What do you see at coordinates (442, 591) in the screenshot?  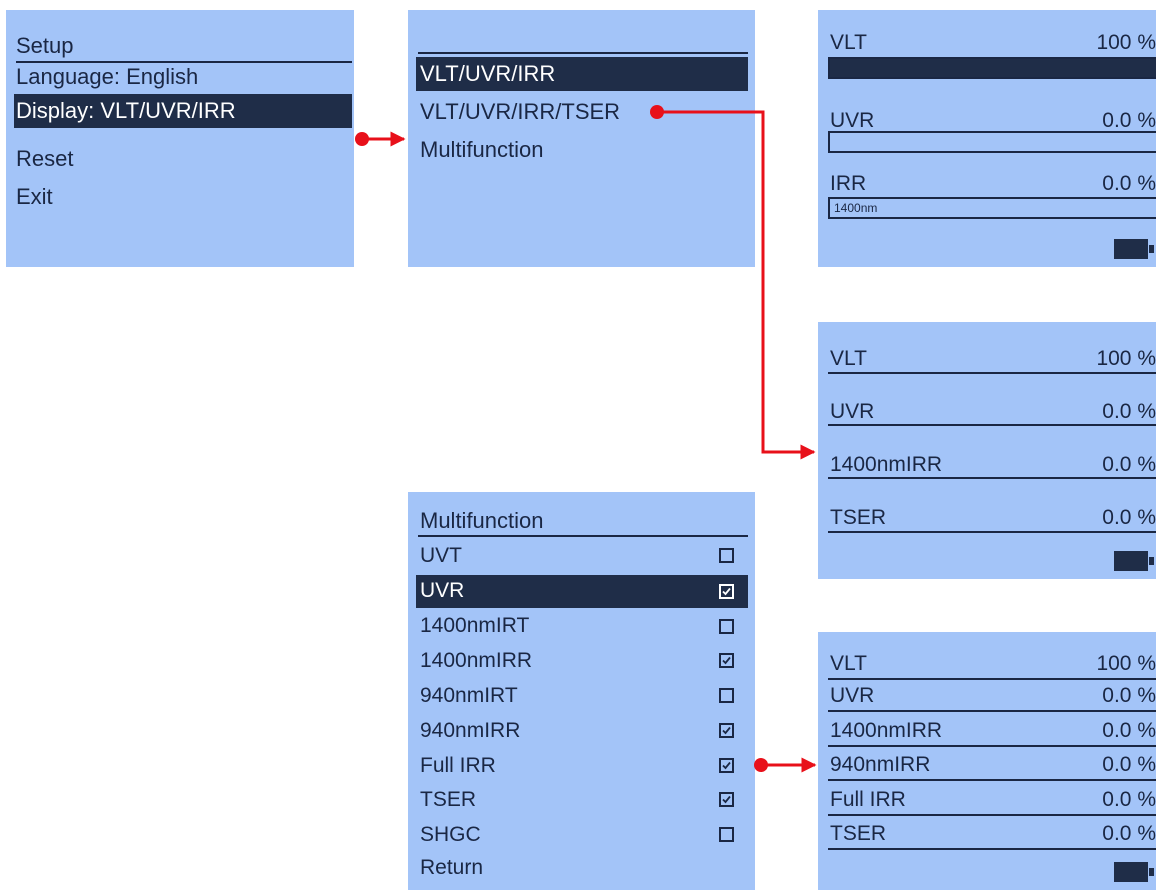 I see `option-uvr: UVR` at bounding box center [442, 591].